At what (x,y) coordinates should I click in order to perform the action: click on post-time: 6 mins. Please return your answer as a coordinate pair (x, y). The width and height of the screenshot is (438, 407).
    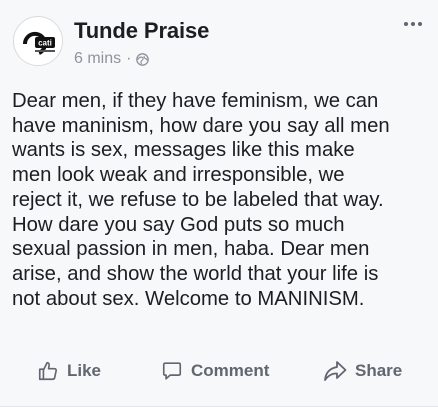
    Looking at the image, I should click on (97, 59).